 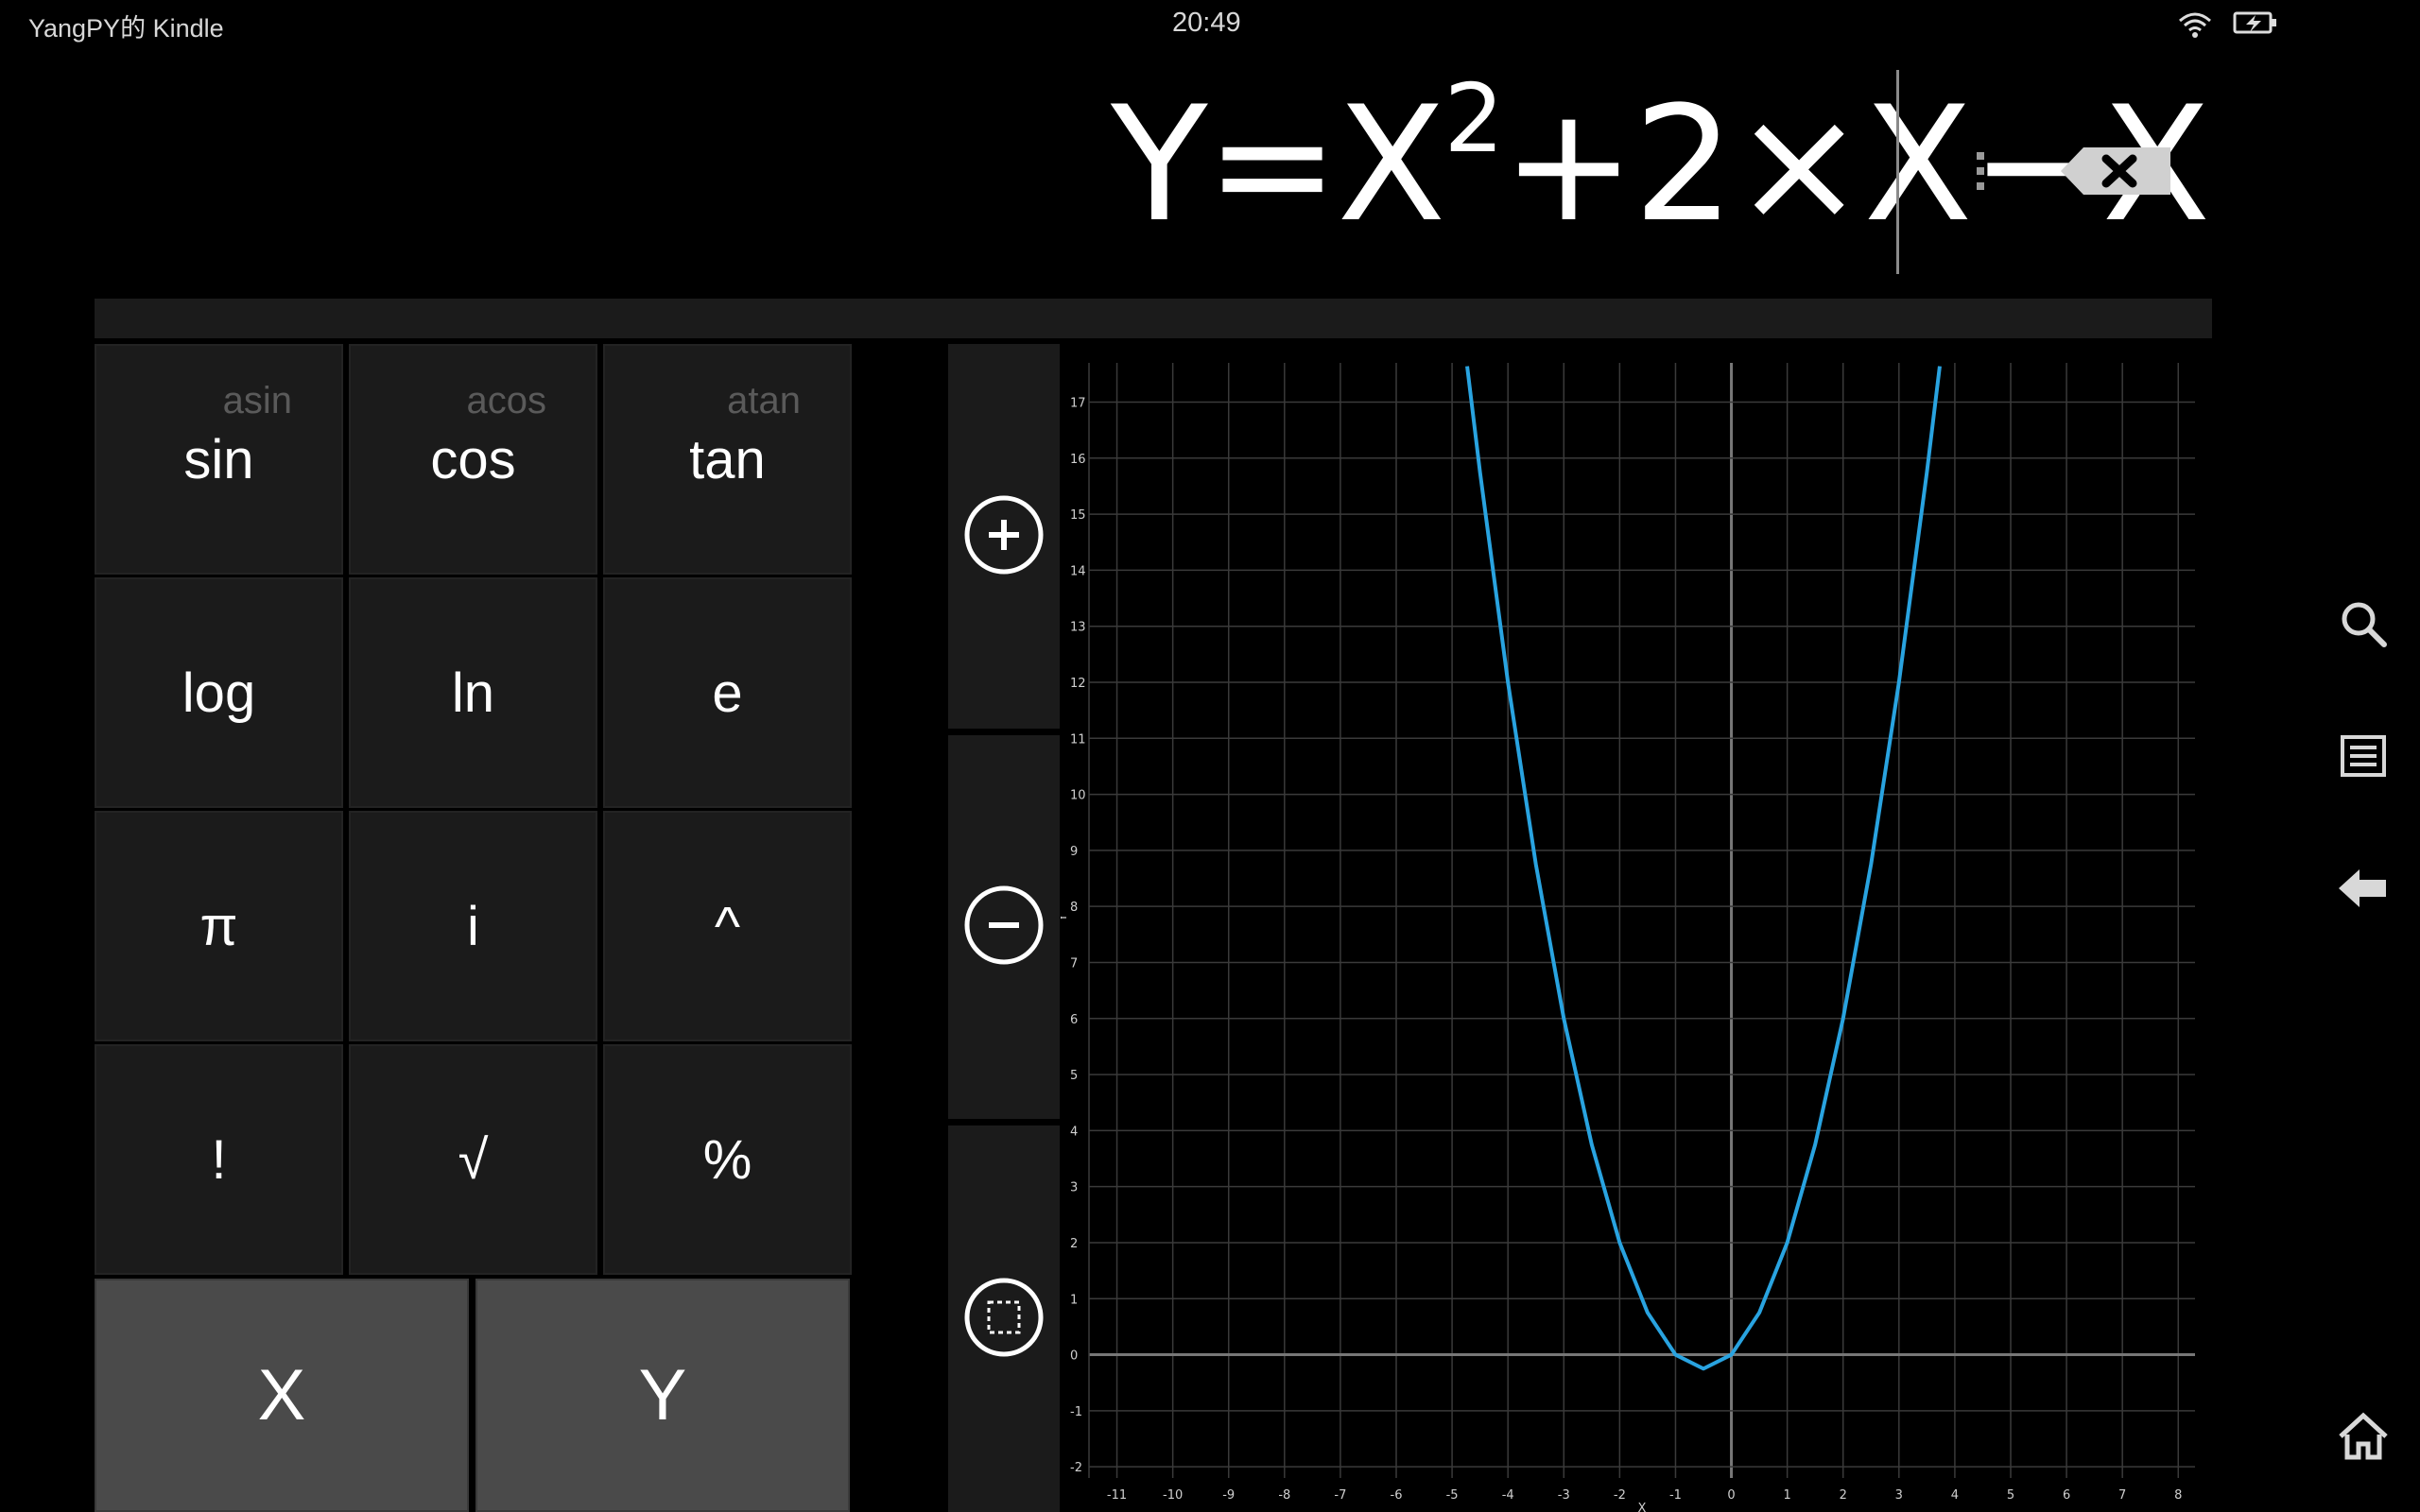 I want to click on x-tick-label: 7, so click(x=2122, y=1495).